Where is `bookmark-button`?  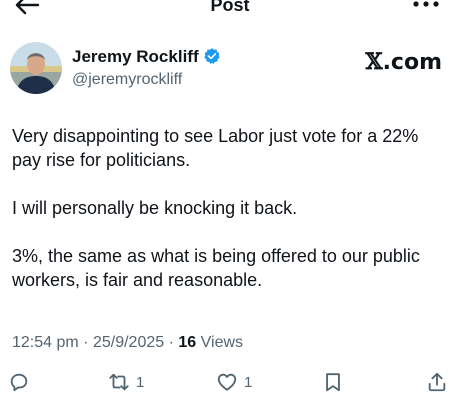 bookmark-button is located at coordinates (333, 382).